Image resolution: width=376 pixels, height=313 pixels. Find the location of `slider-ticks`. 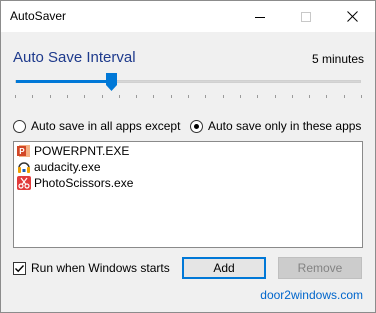

slider-ticks is located at coordinates (188, 97).